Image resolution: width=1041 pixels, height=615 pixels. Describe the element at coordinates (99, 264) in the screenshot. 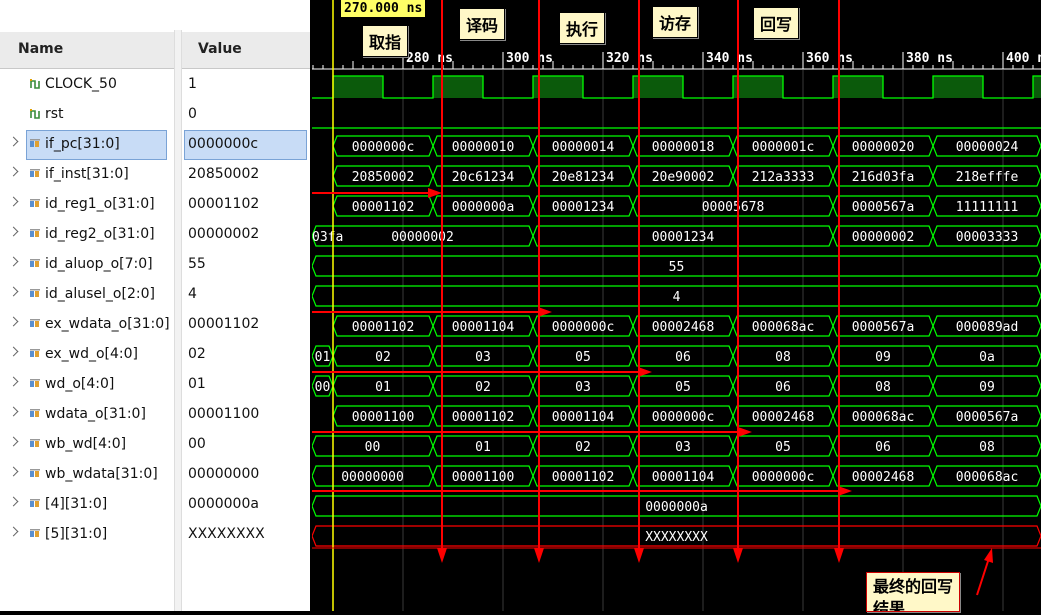

I see `signal-name: id_aluop_o[7:0]` at that location.